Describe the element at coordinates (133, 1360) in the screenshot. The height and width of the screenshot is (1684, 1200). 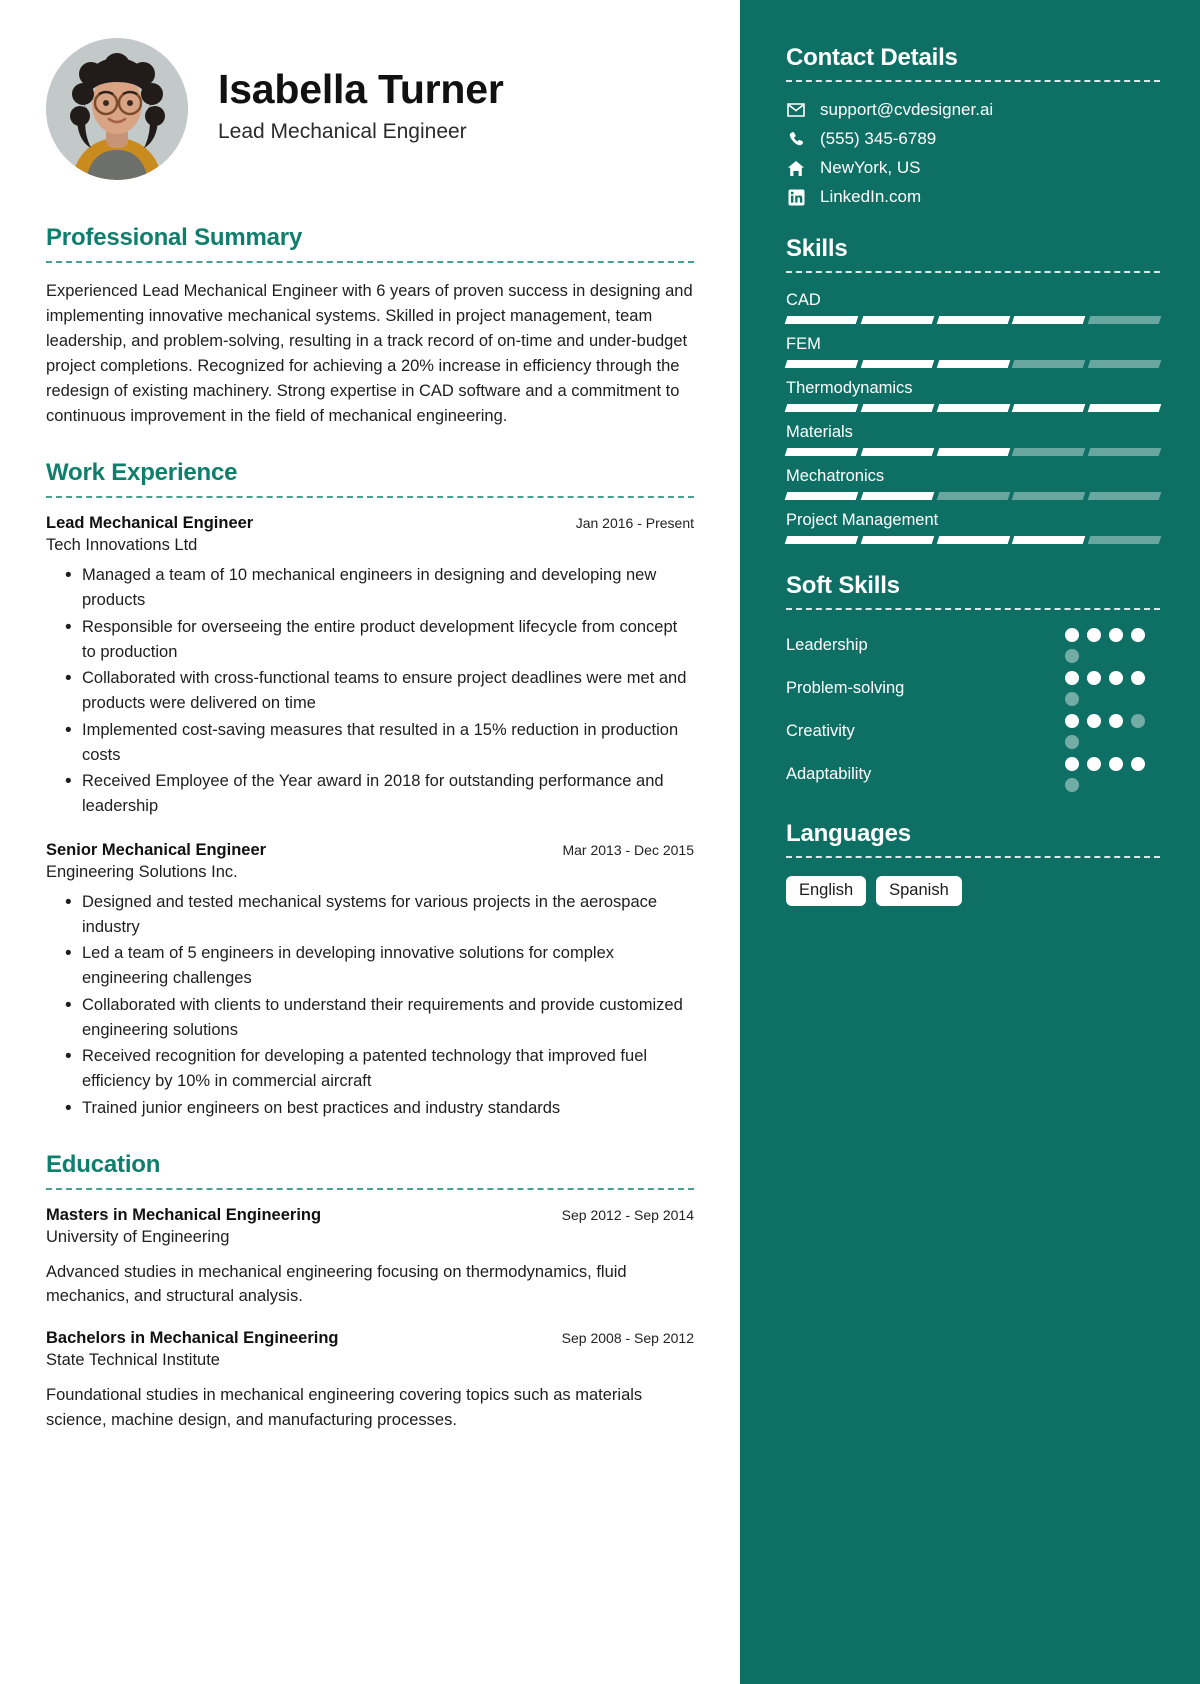
I see `education-school: State Technical Institute` at that location.